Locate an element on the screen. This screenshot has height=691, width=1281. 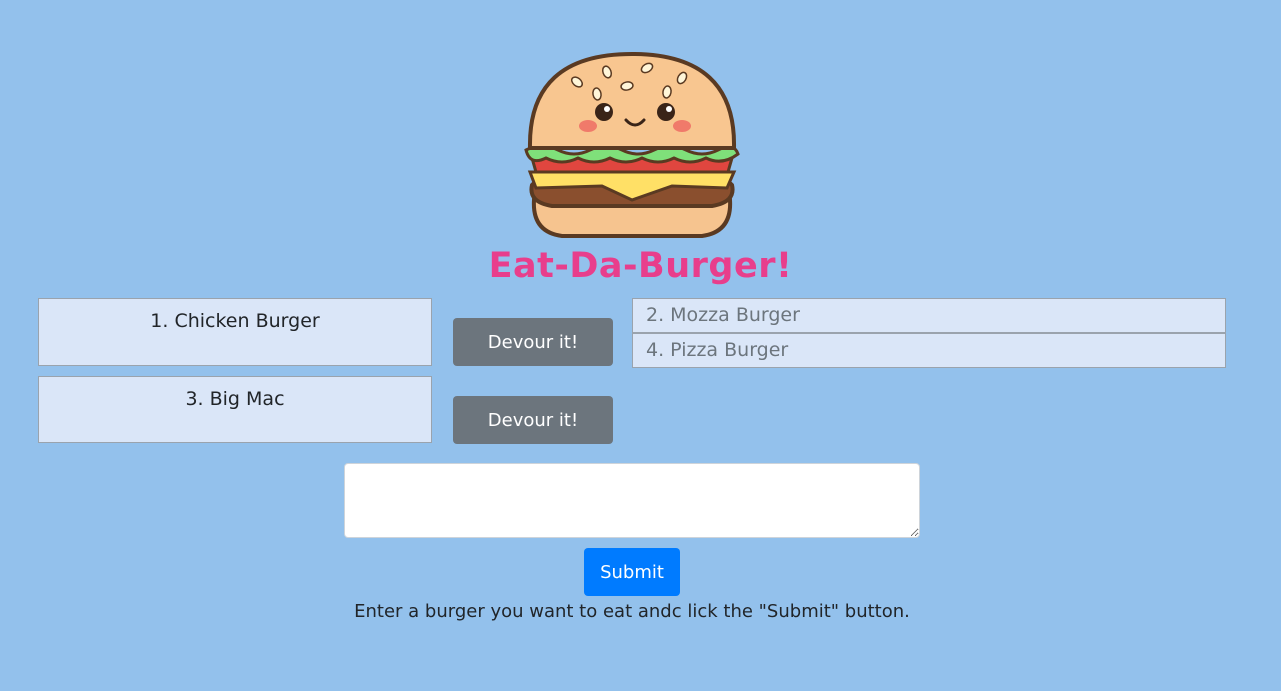
burger-name-input is located at coordinates (632, 500).